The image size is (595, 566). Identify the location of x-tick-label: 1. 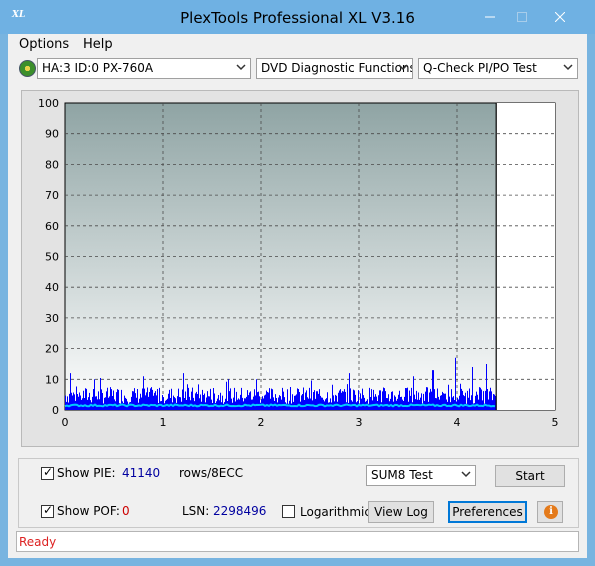
(163, 422).